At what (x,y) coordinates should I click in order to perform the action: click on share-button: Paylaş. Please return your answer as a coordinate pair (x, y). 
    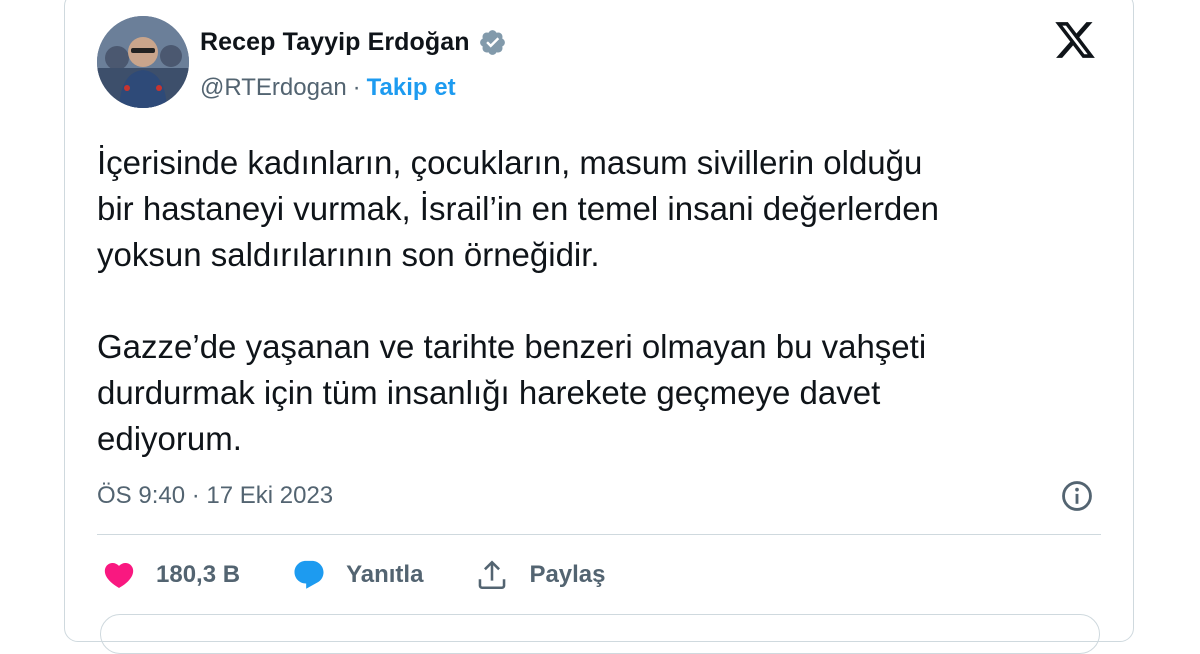
    Looking at the image, I should click on (540, 575).